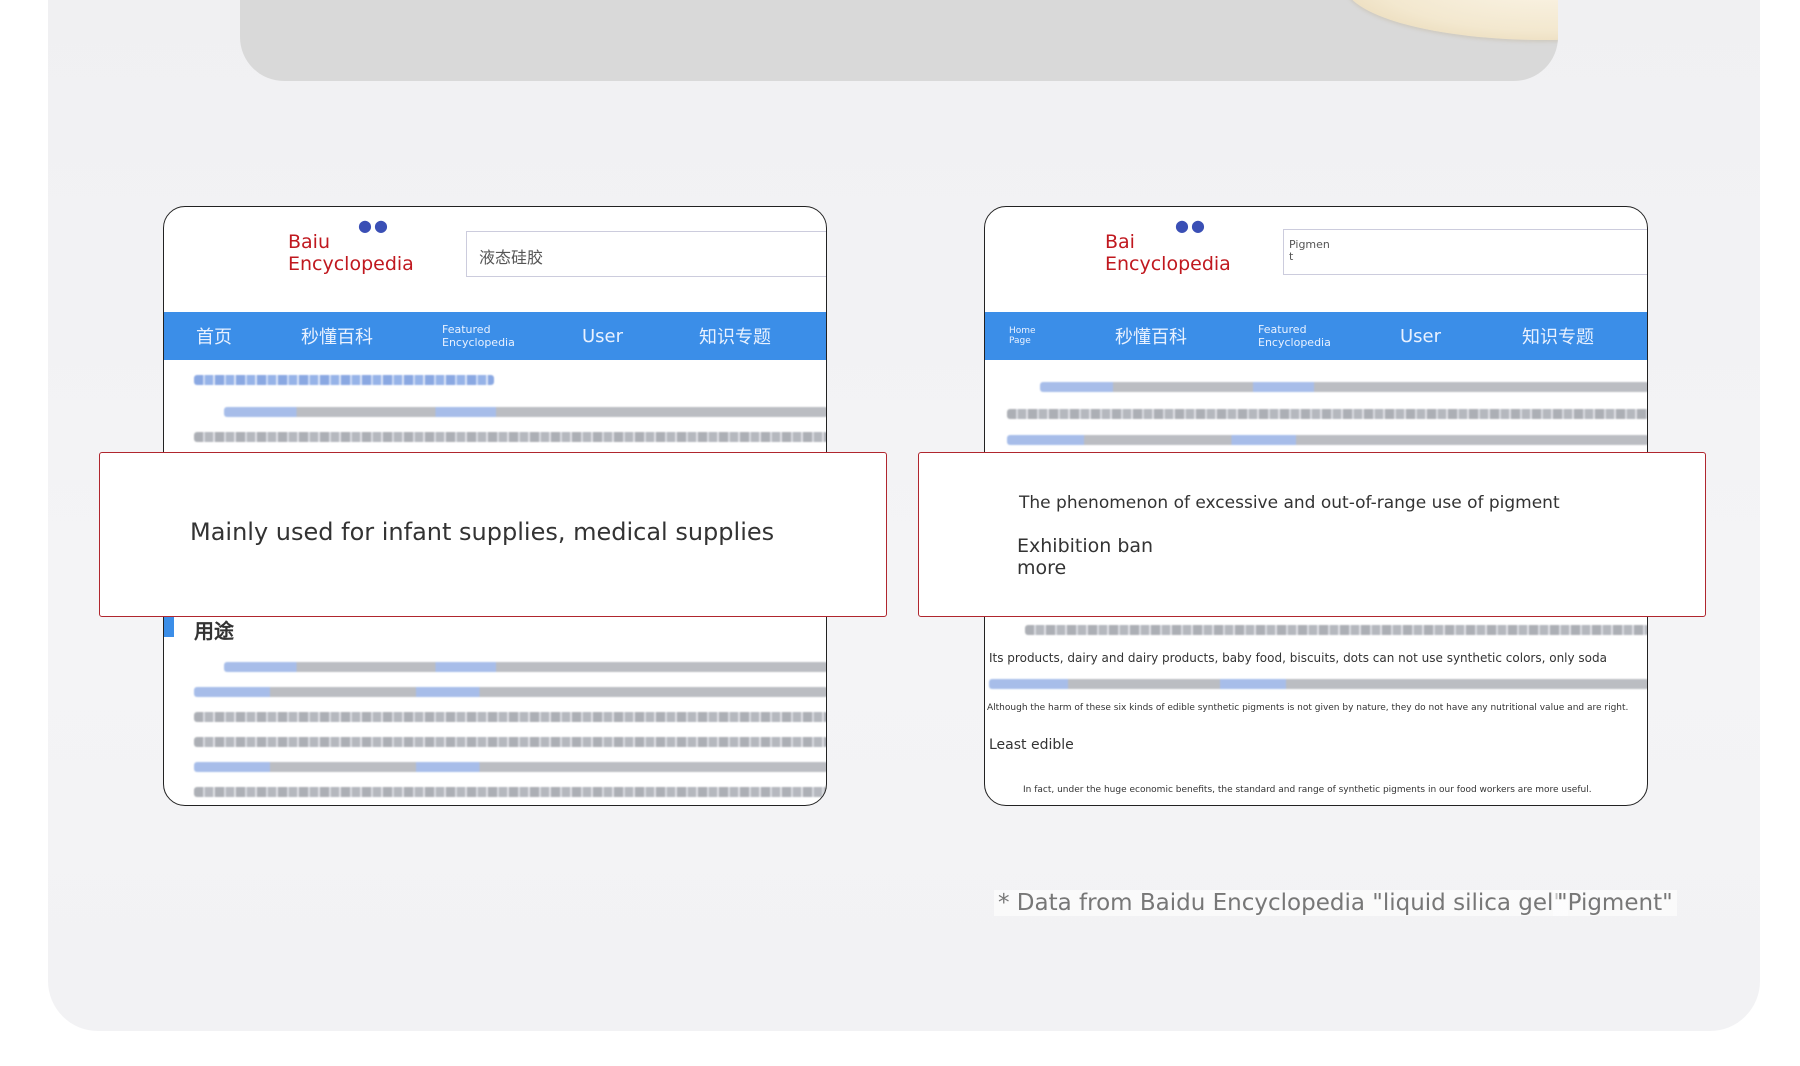  Describe the element at coordinates (1309, 244) in the screenshot. I see `search-value-line1: Pigmen` at that location.